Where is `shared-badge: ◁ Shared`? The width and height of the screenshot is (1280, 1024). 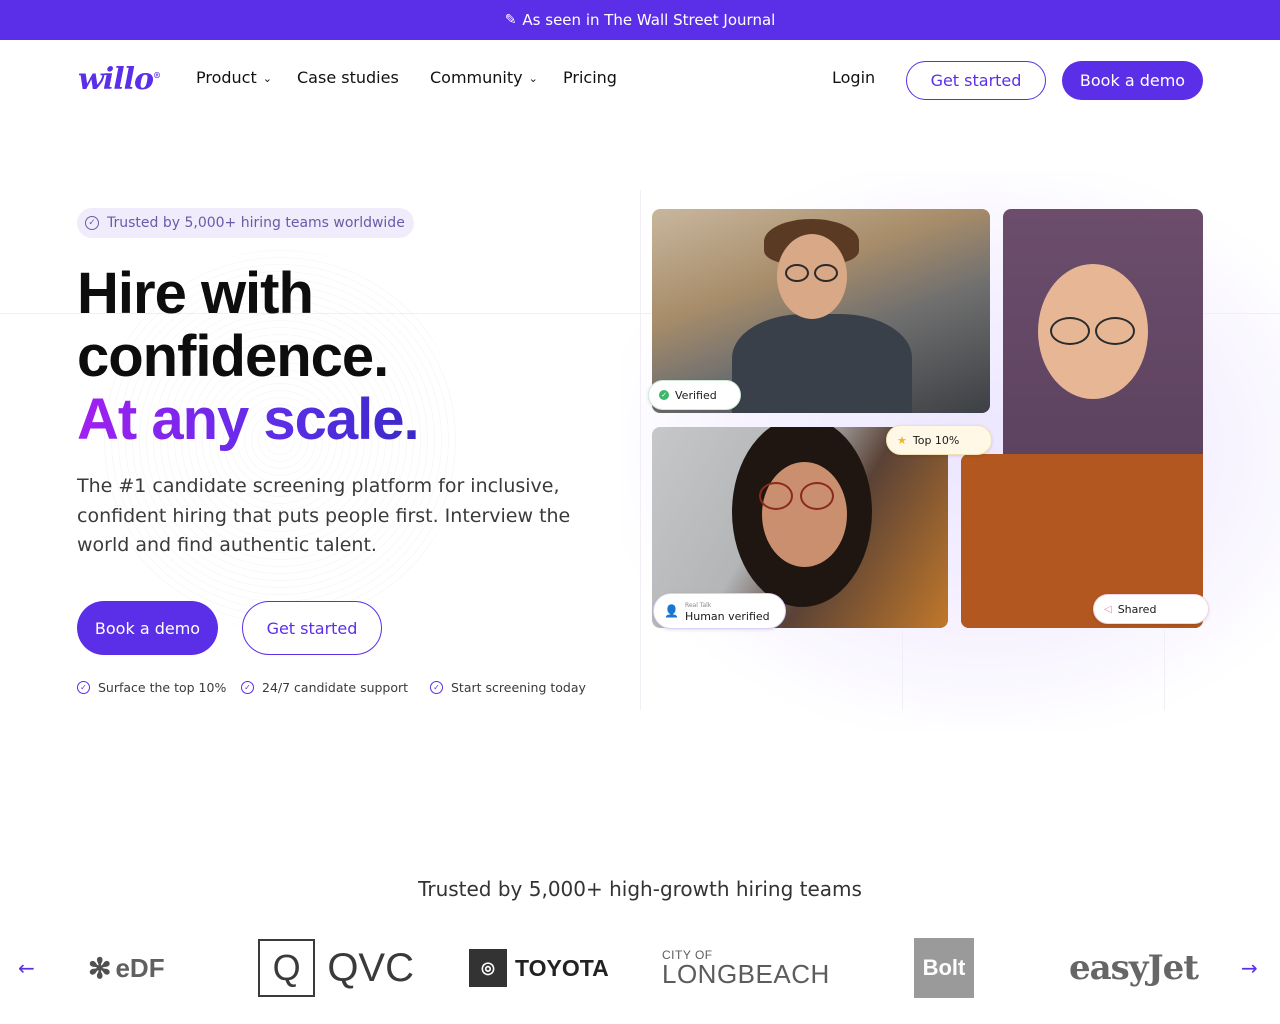
shared-badge: ◁ Shared is located at coordinates (1151, 609).